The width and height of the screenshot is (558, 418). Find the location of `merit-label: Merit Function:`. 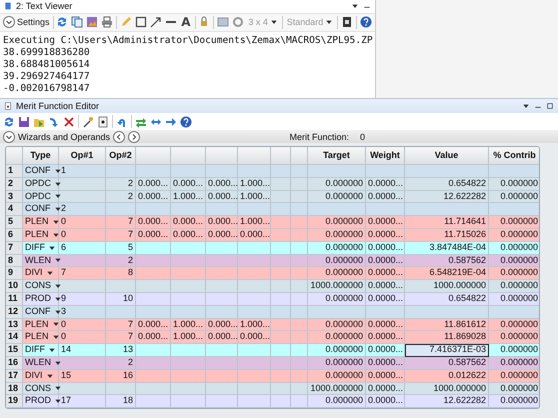

merit-label: Merit Function: is located at coordinates (319, 137).